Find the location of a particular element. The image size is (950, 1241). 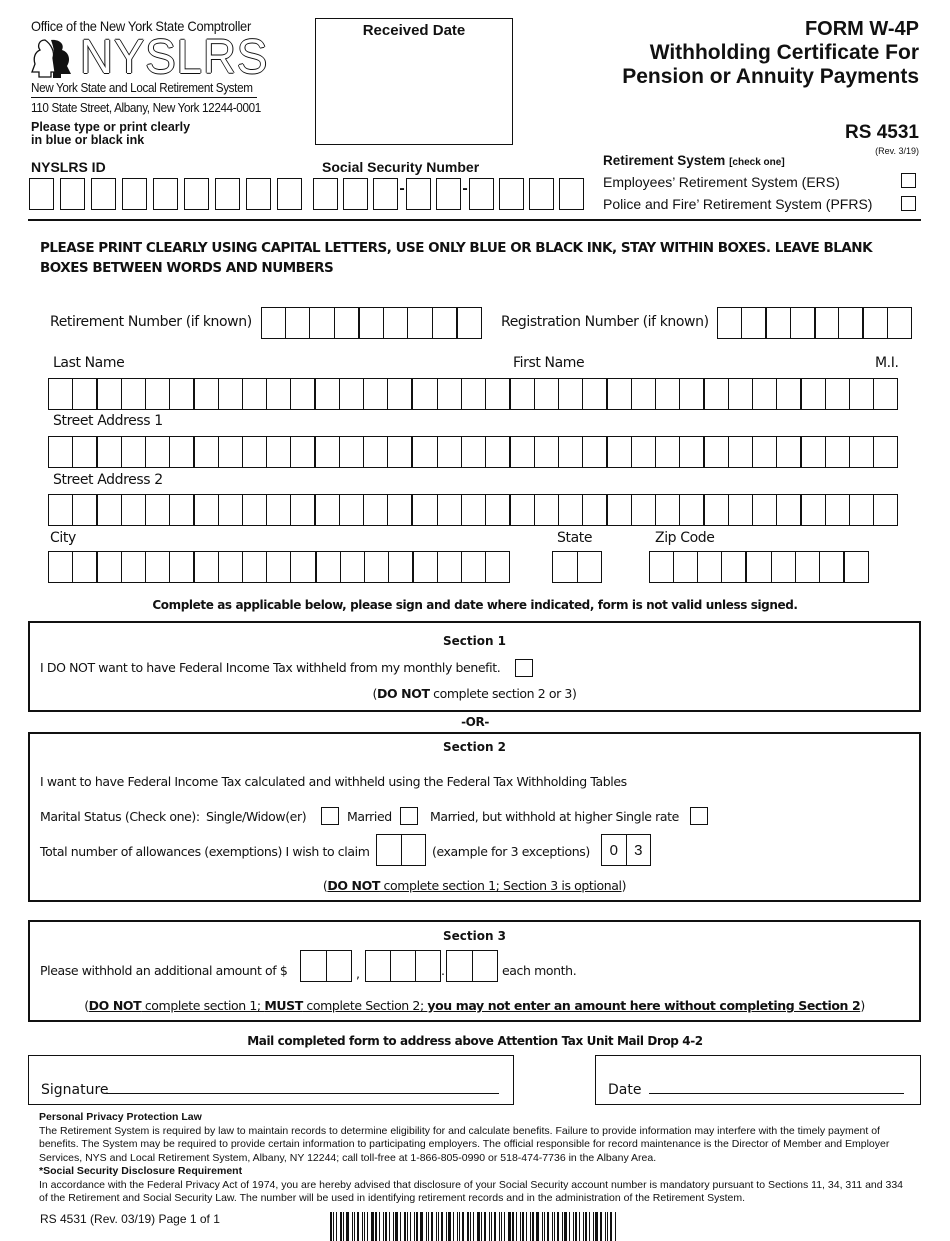

ssn-input: -- is located at coordinates (448, 194).